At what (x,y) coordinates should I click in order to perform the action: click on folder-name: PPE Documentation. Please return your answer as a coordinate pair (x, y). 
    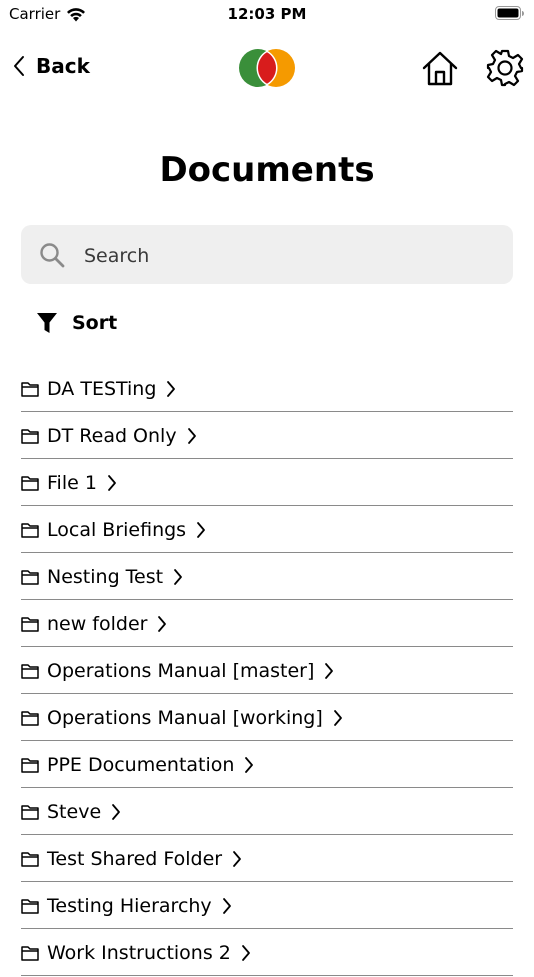
    Looking at the image, I should click on (141, 764).